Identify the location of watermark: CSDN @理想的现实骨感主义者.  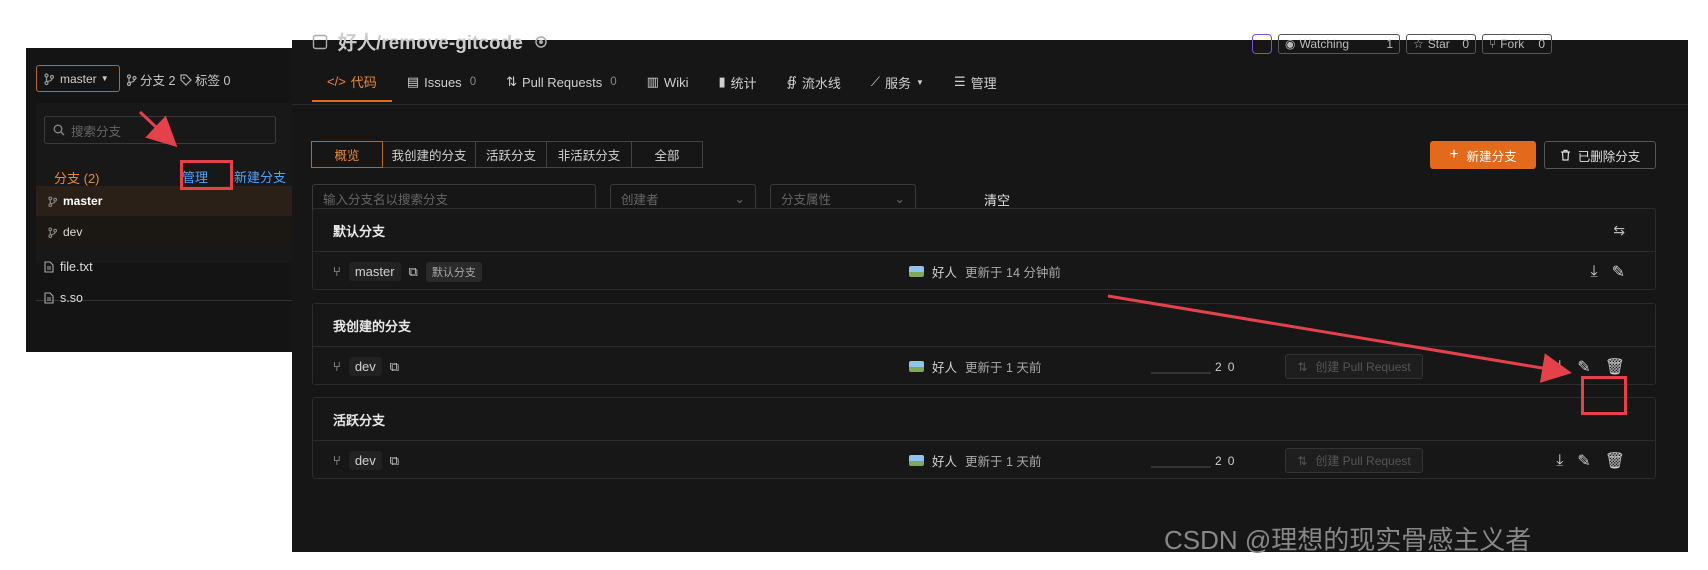
(1348, 540).